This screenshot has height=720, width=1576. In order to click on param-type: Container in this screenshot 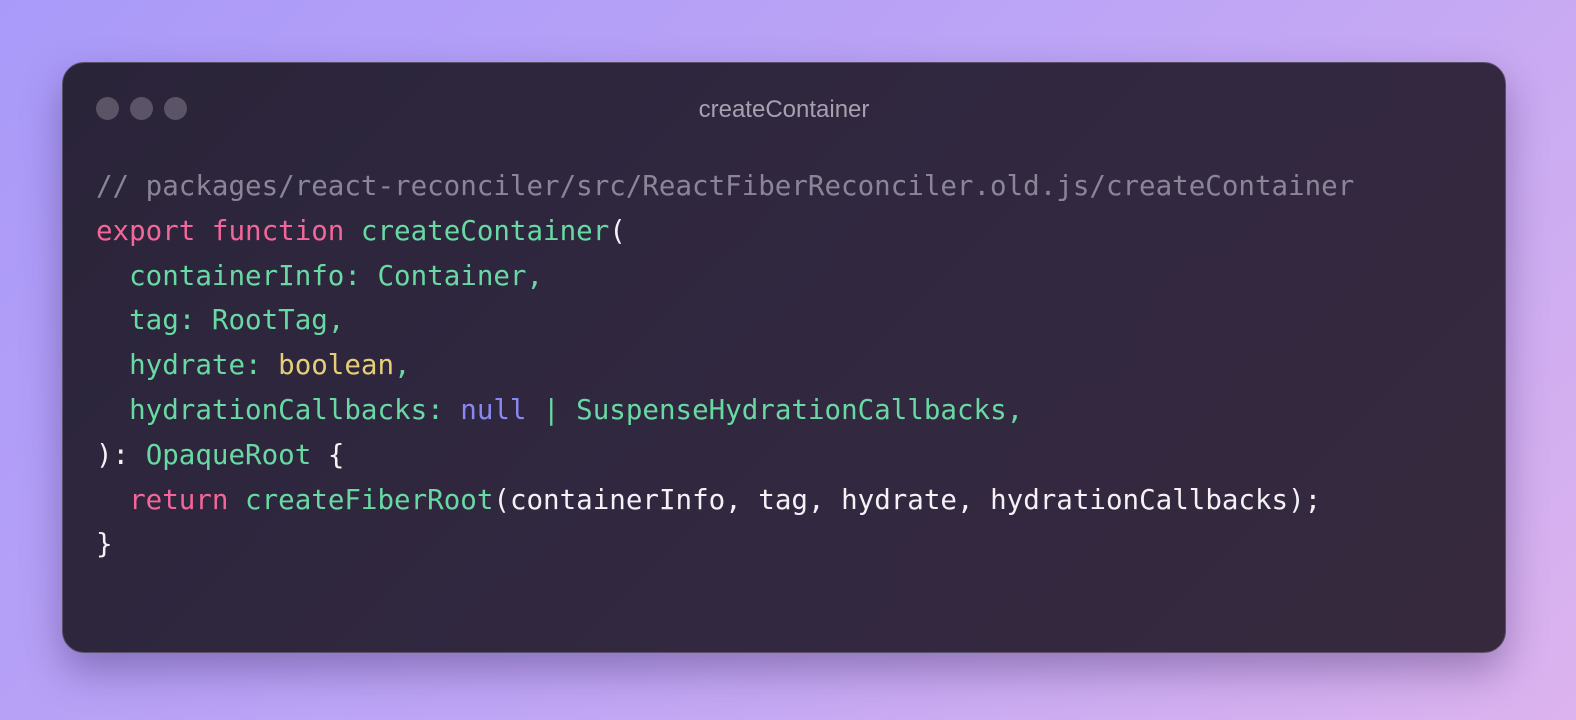, I will do `click(452, 275)`.